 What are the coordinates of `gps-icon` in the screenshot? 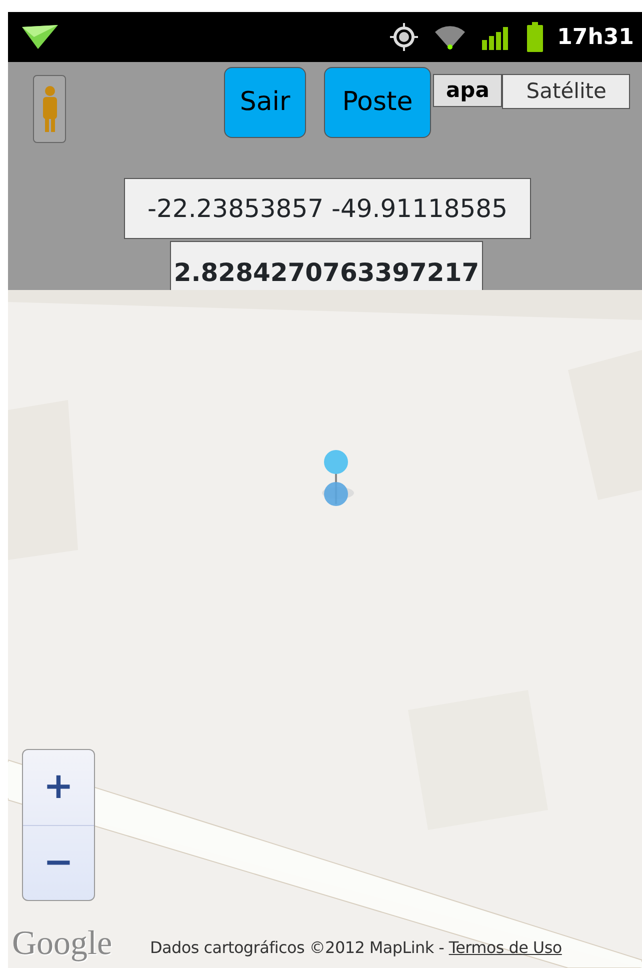 It's located at (404, 37).